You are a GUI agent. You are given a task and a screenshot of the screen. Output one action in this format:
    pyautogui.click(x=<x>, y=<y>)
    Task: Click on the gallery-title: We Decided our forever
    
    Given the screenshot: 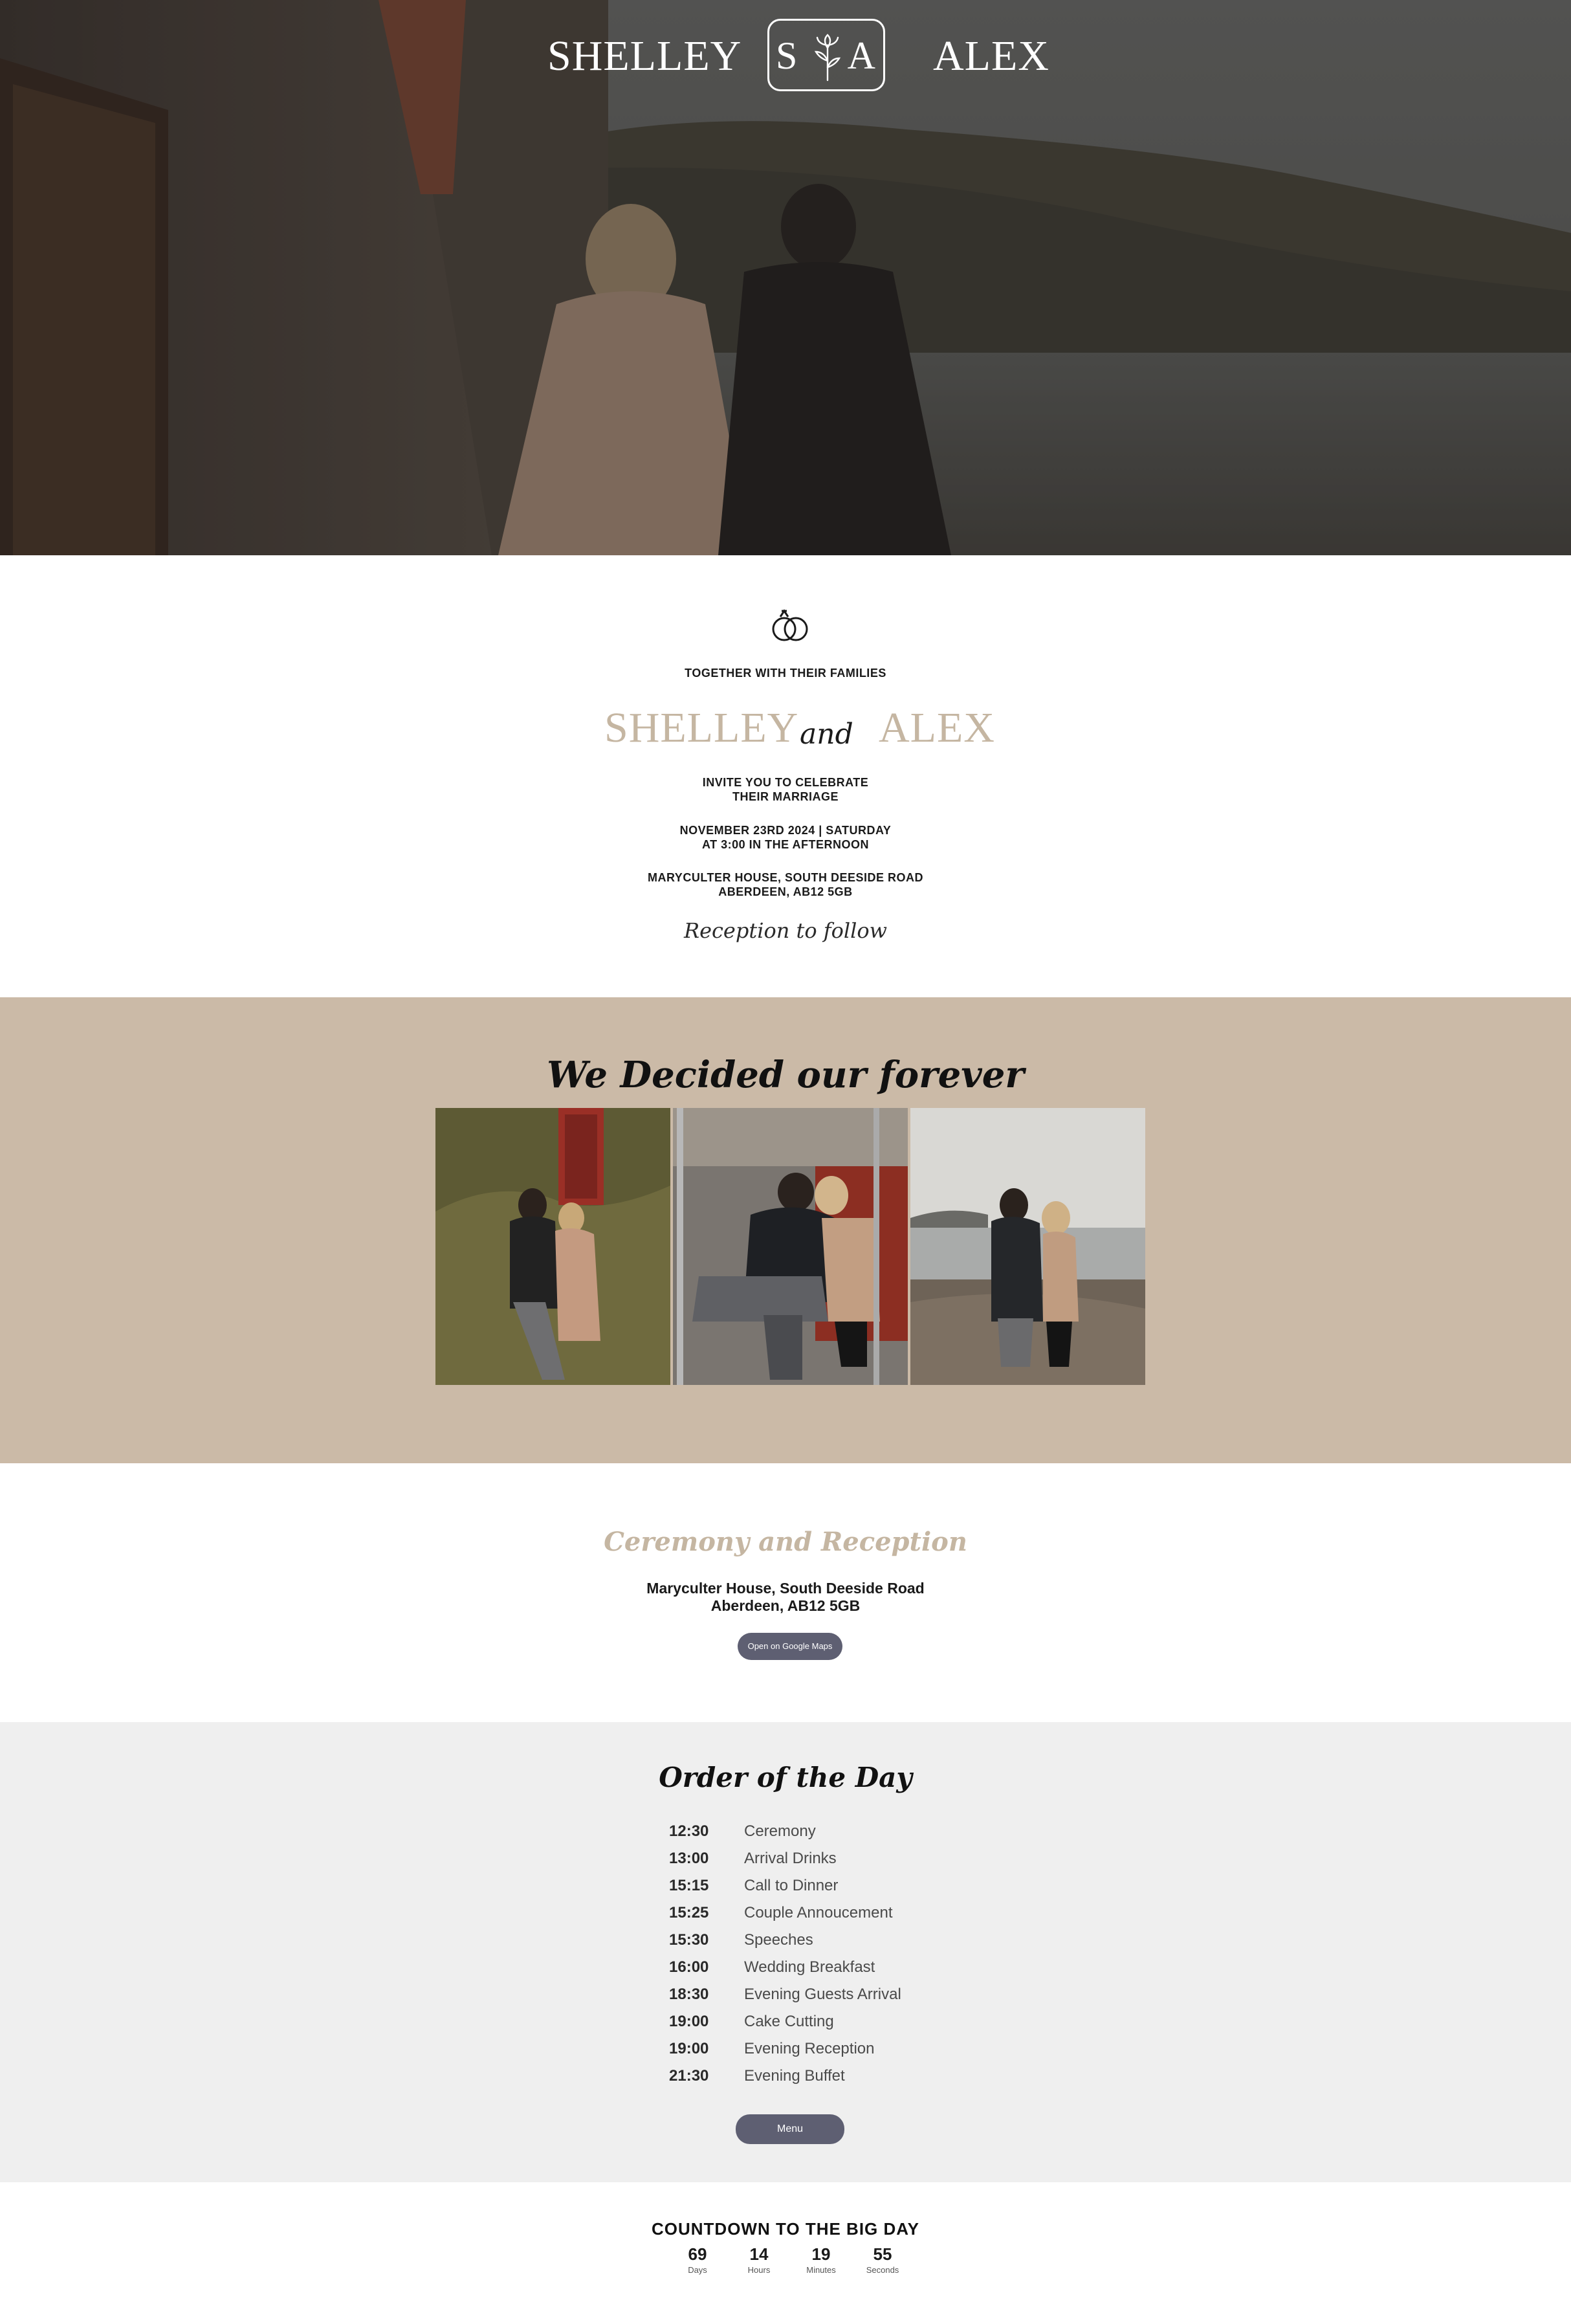 What is the action you would take?
    pyautogui.click(x=785, y=1075)
    